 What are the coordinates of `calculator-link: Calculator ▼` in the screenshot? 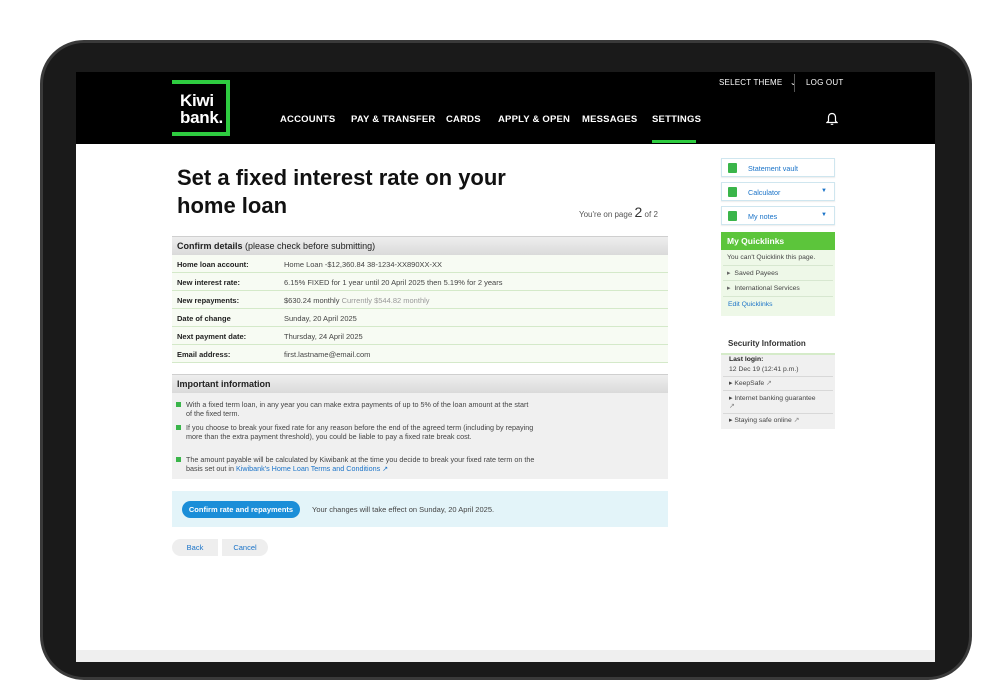 It's located at (778, 191).